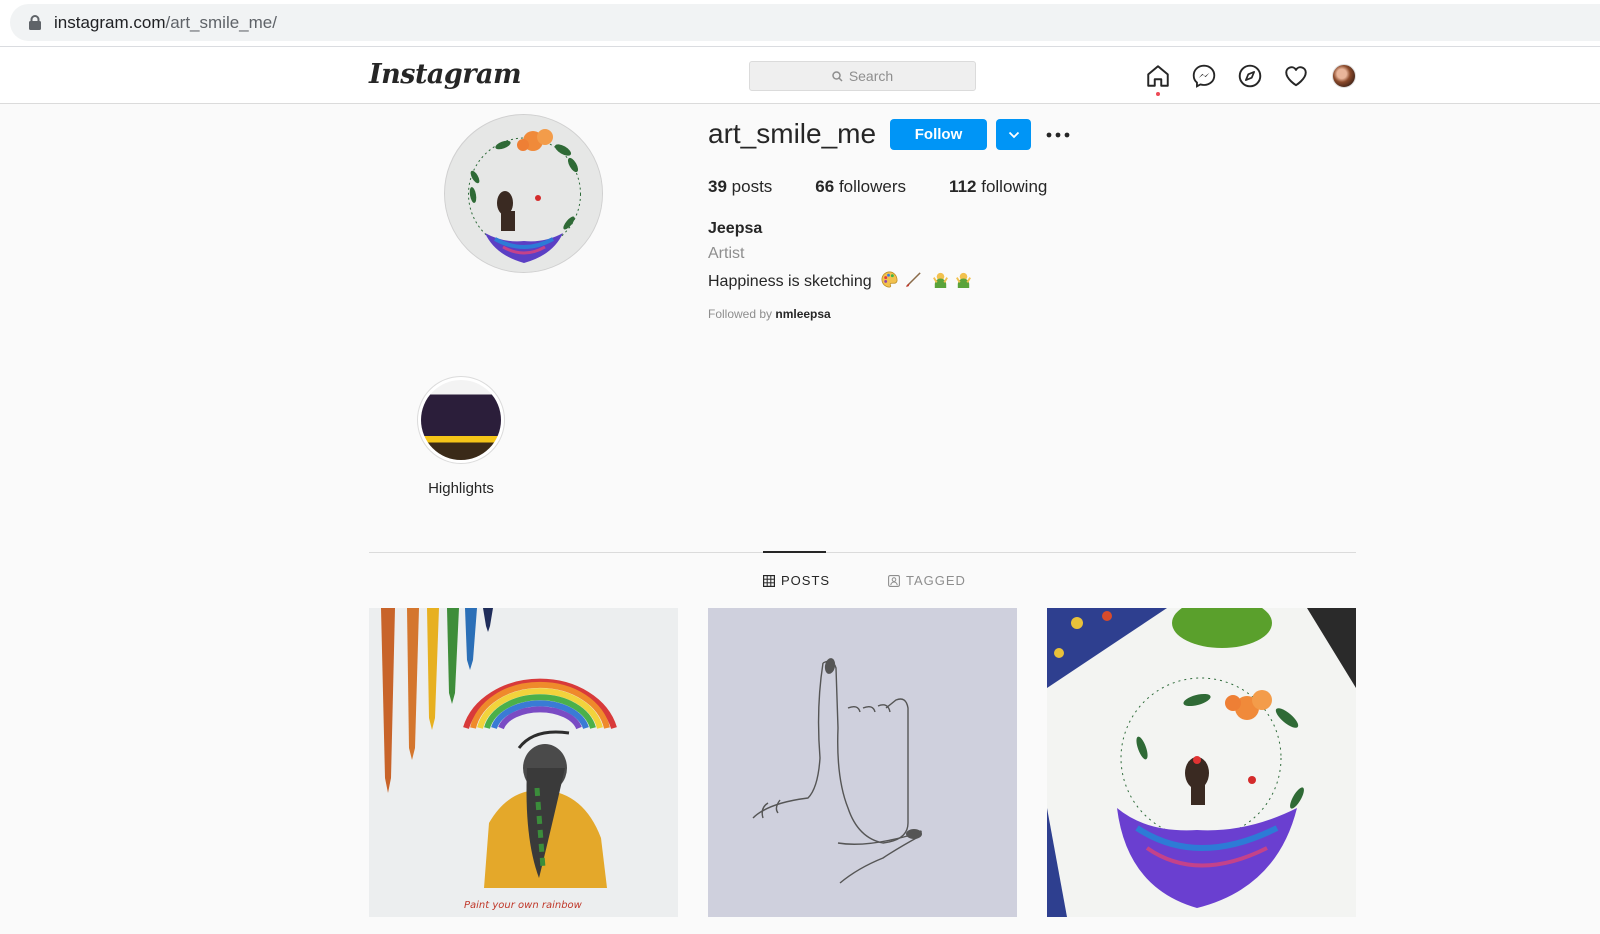 Image resolution: width=1600 pixels, height=934 pixels. Describe the element at coordinates (806, 580) in the screenshot. I see `tab-posts-label: POSTS` at that location.